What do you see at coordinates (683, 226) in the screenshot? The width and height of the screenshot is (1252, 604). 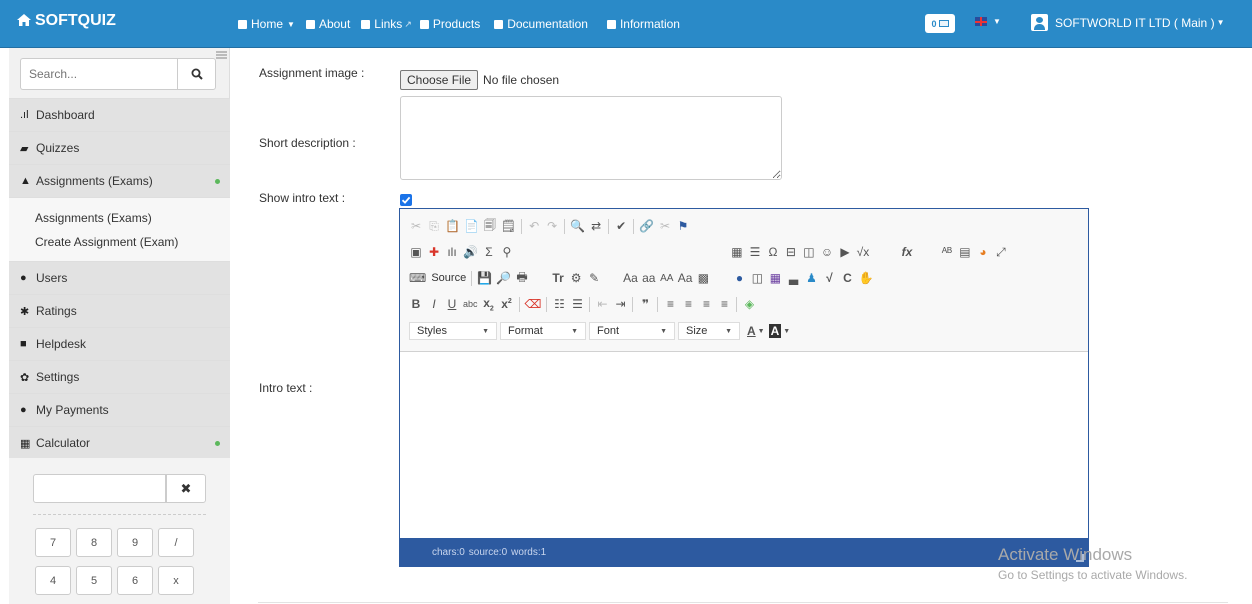 I see `anchor-flag-icon: ⚑` at bounding box center [683, 226].